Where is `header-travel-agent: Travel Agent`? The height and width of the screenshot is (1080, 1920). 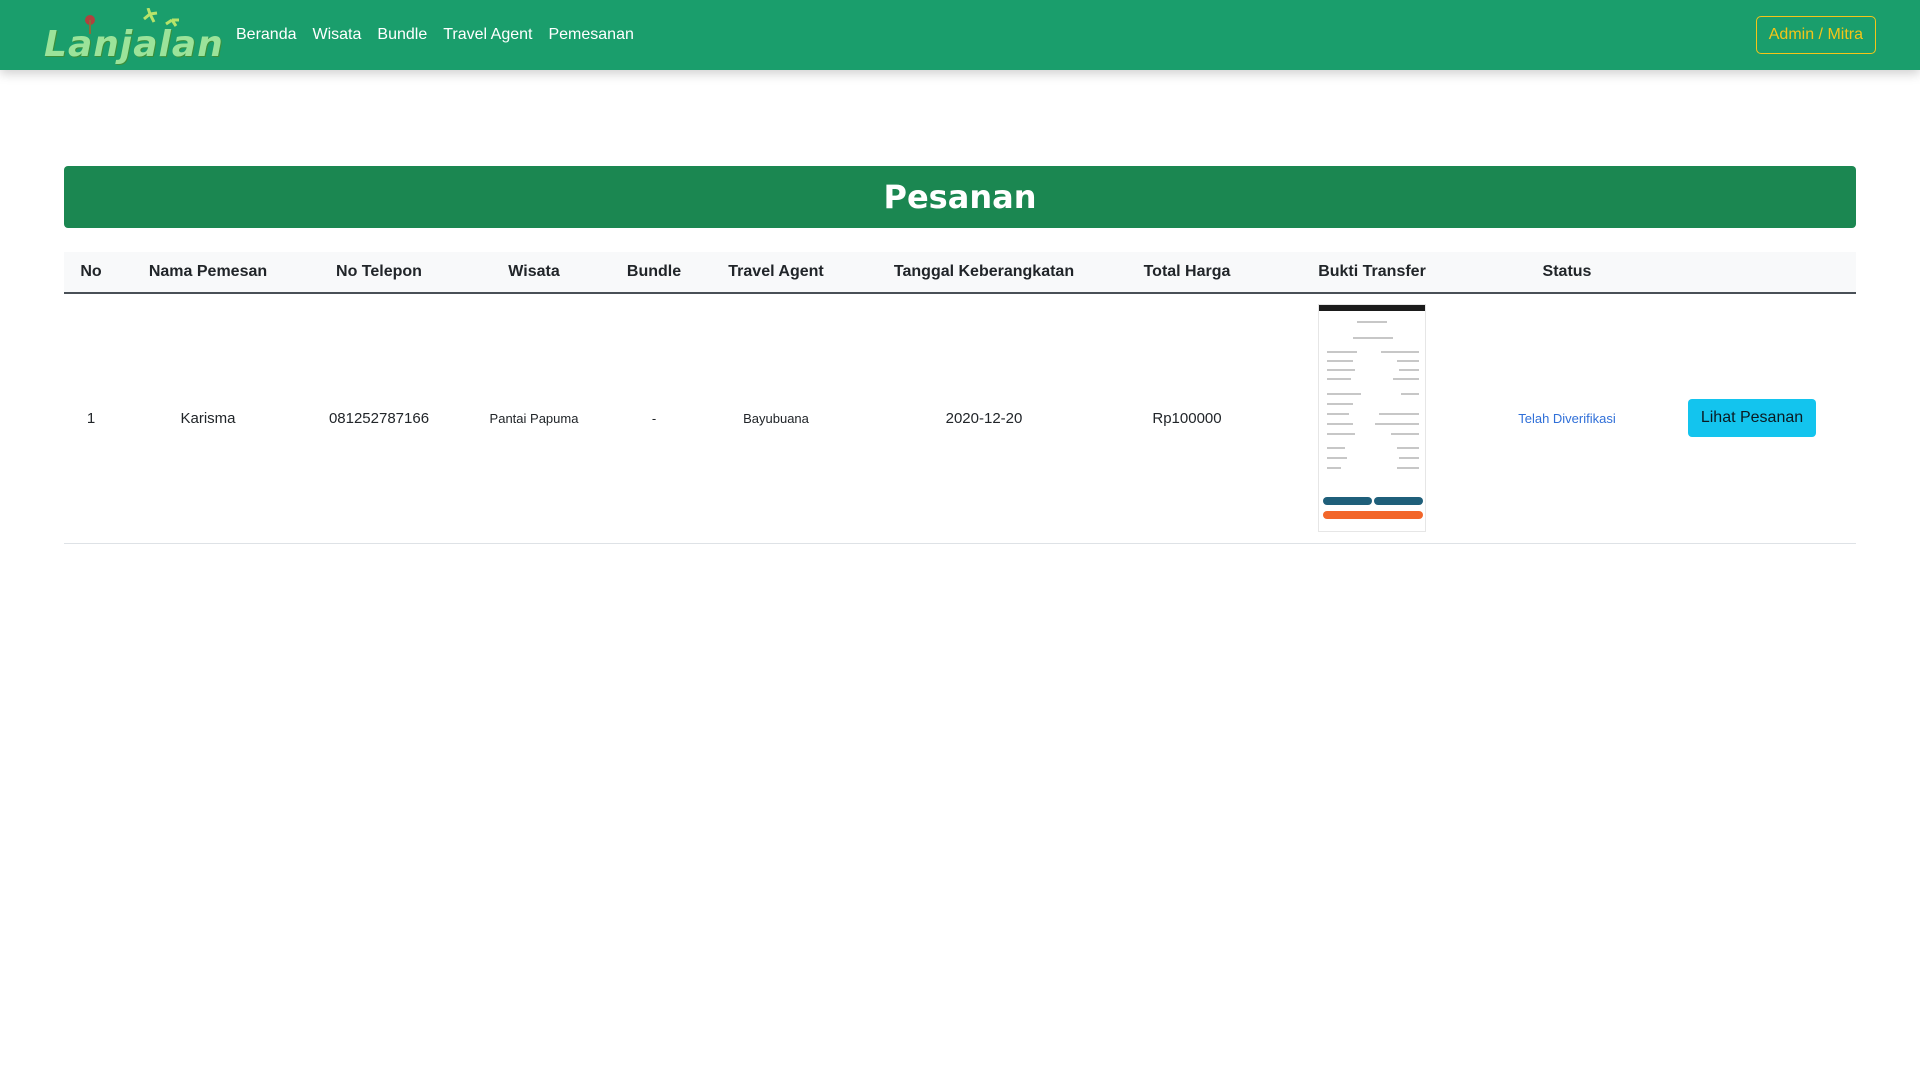
header-travel-agent: Travel Agent is located at coordinates (776, 271).